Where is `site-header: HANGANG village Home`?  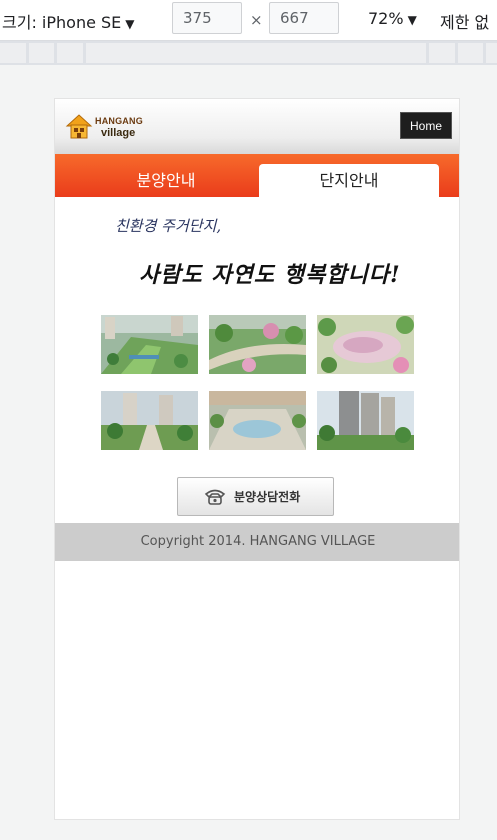
site-header: HANGANG village Home is located at coordinates (257, 126).